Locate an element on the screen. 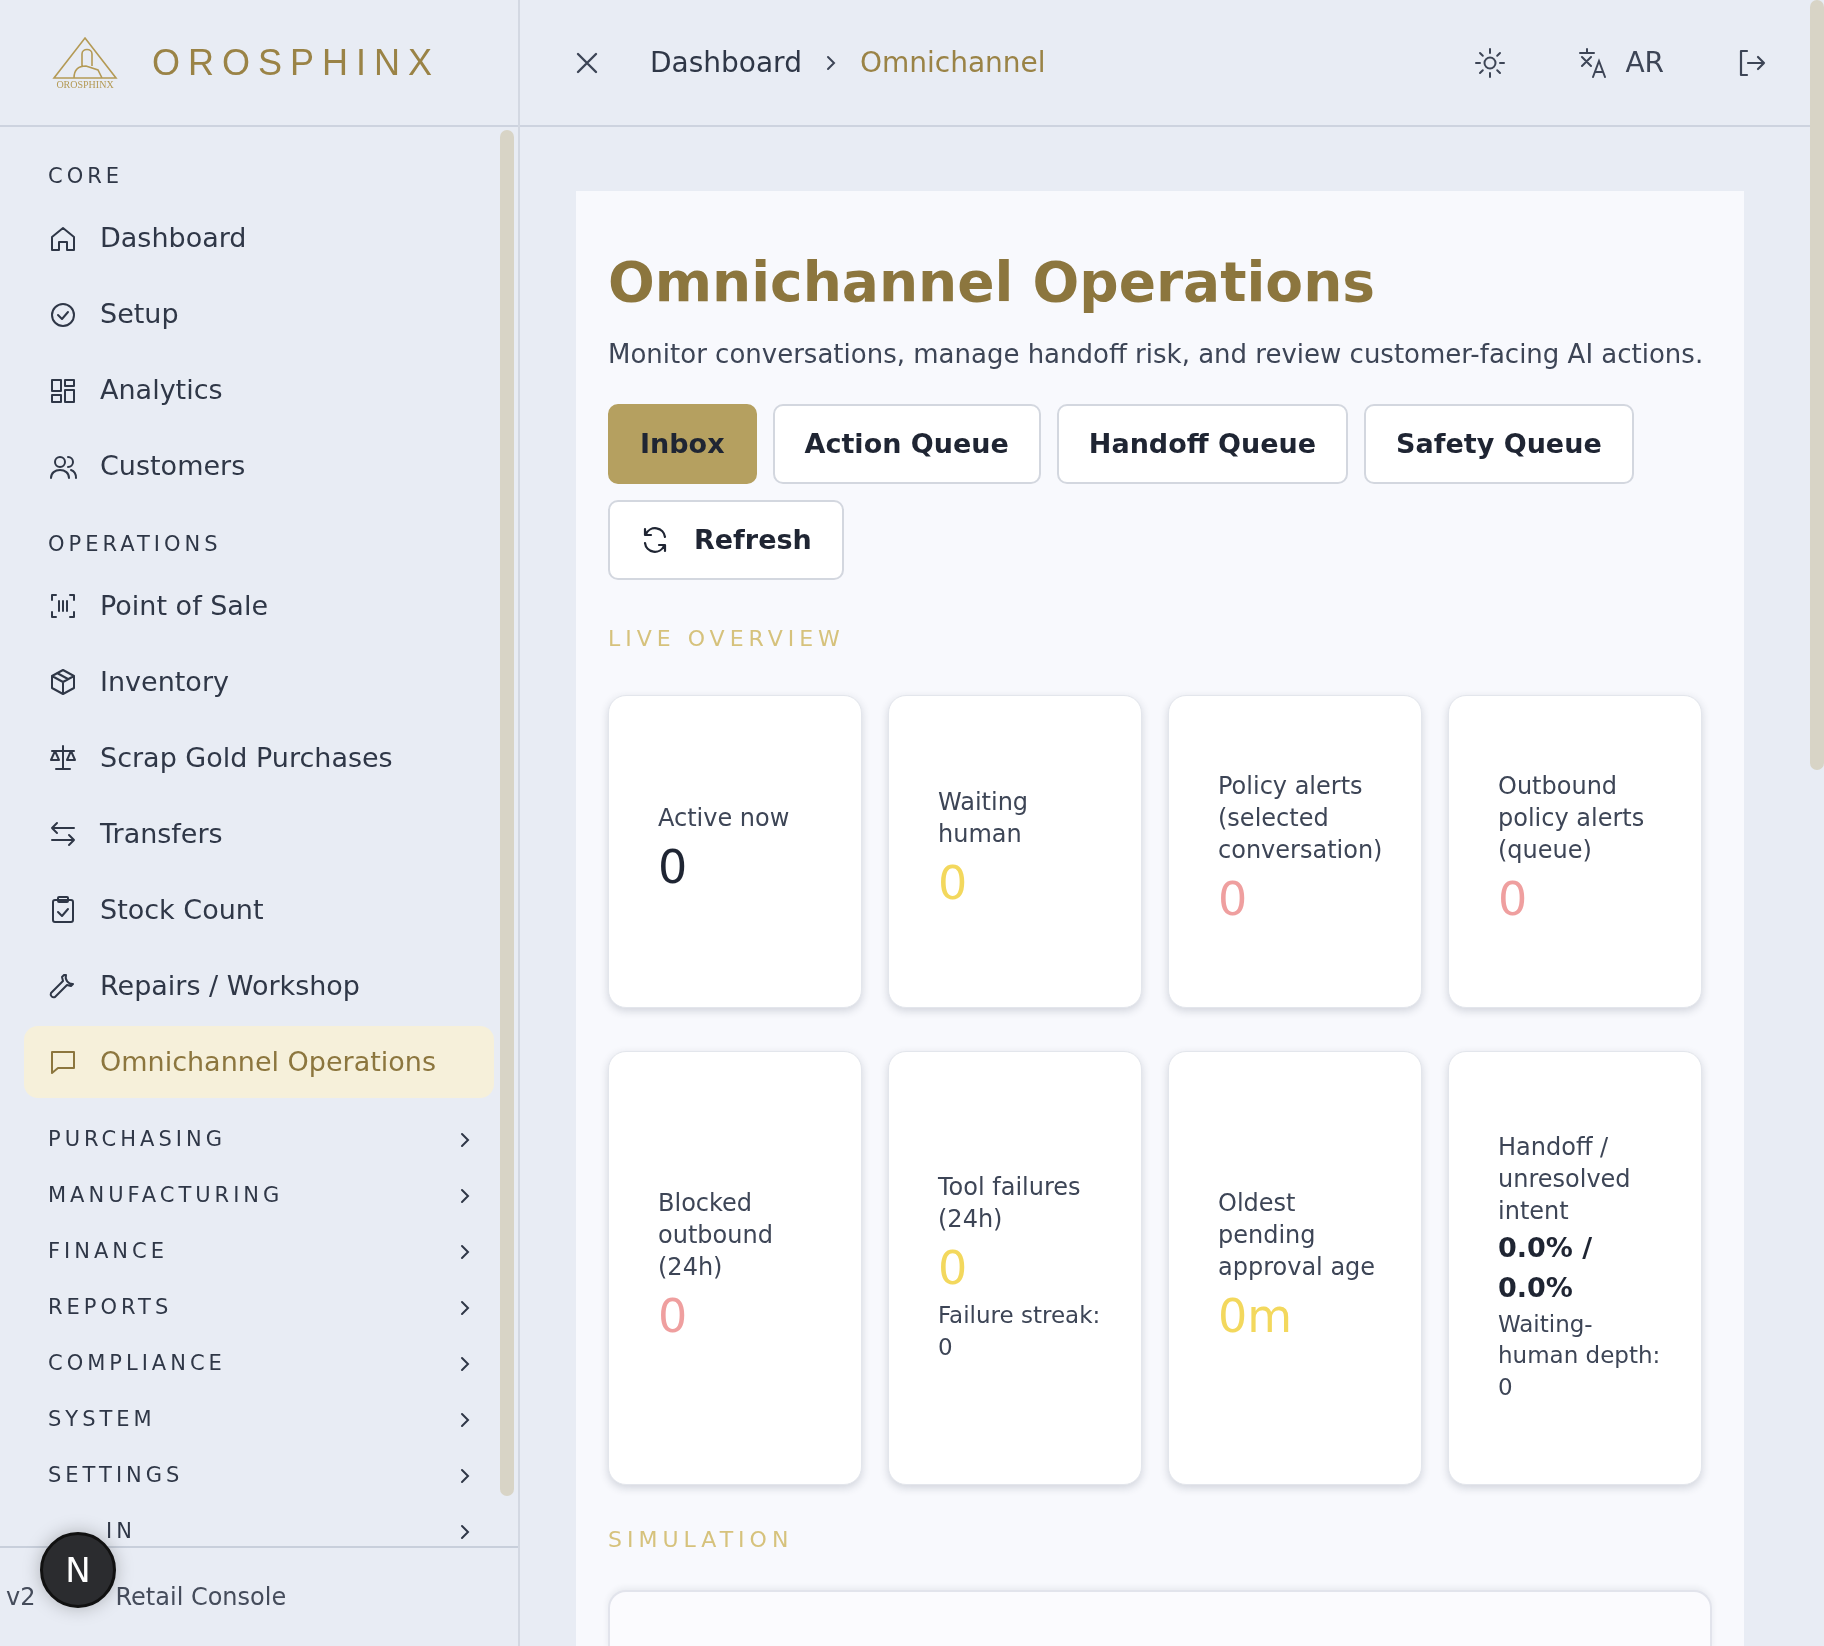  sphinx-logo-icon is located at coordinates (85, 57).